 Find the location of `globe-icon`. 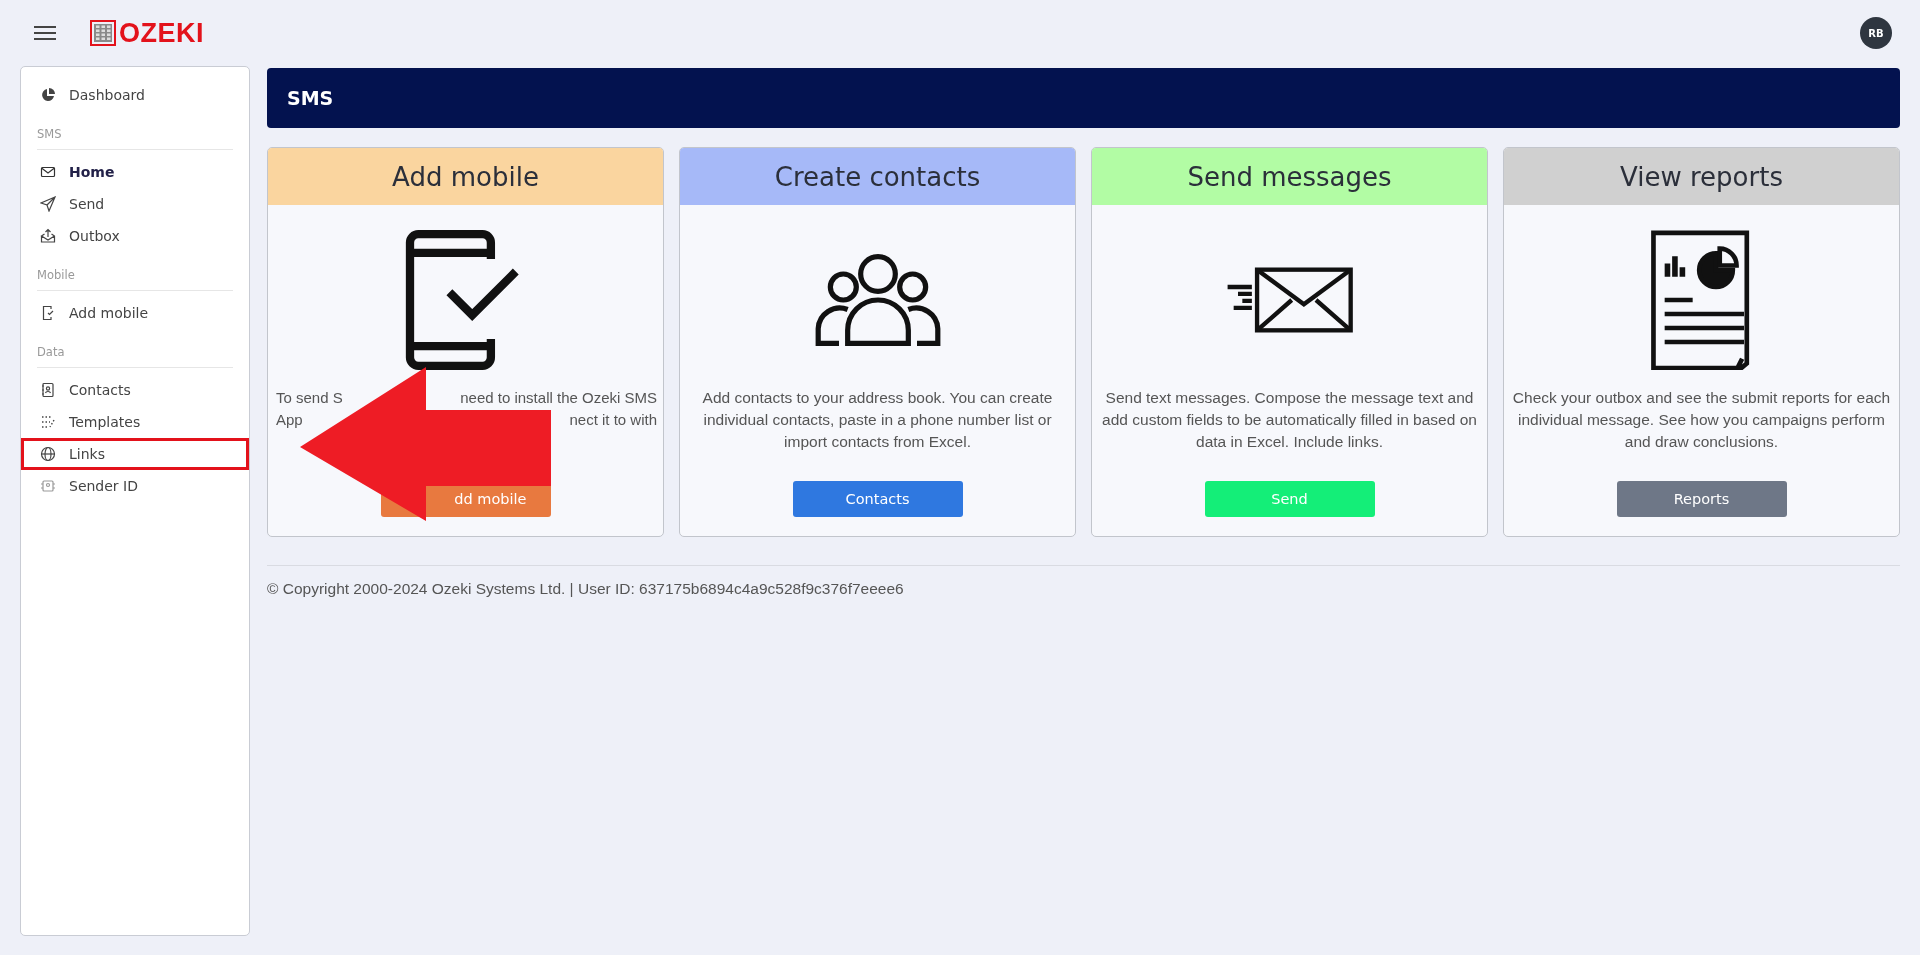

globe-icon is located at coordinates (48, 454).